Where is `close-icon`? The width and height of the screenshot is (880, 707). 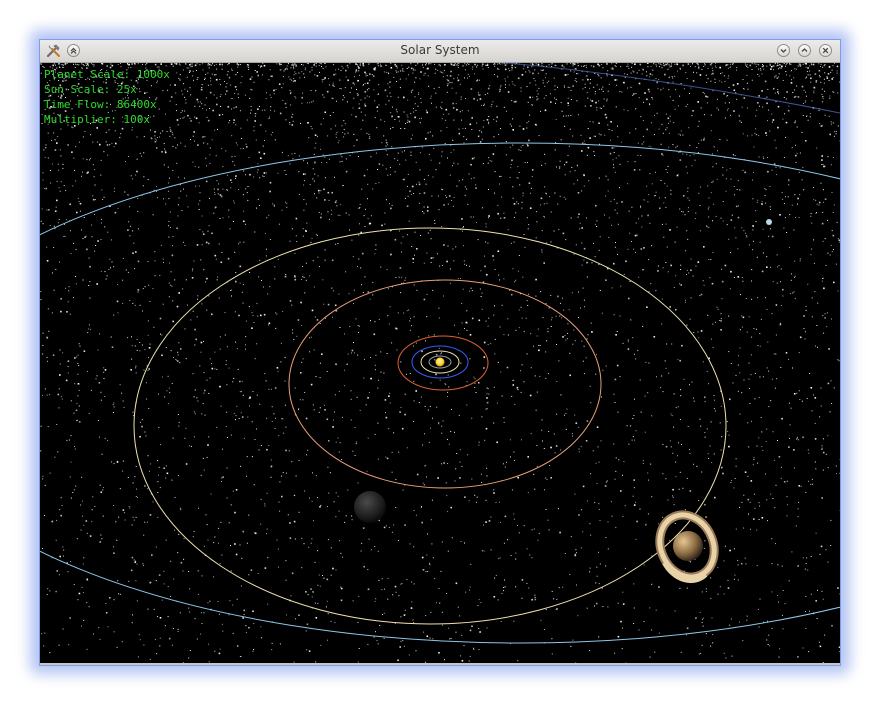 close-icon is located at coordinates (825, 50).